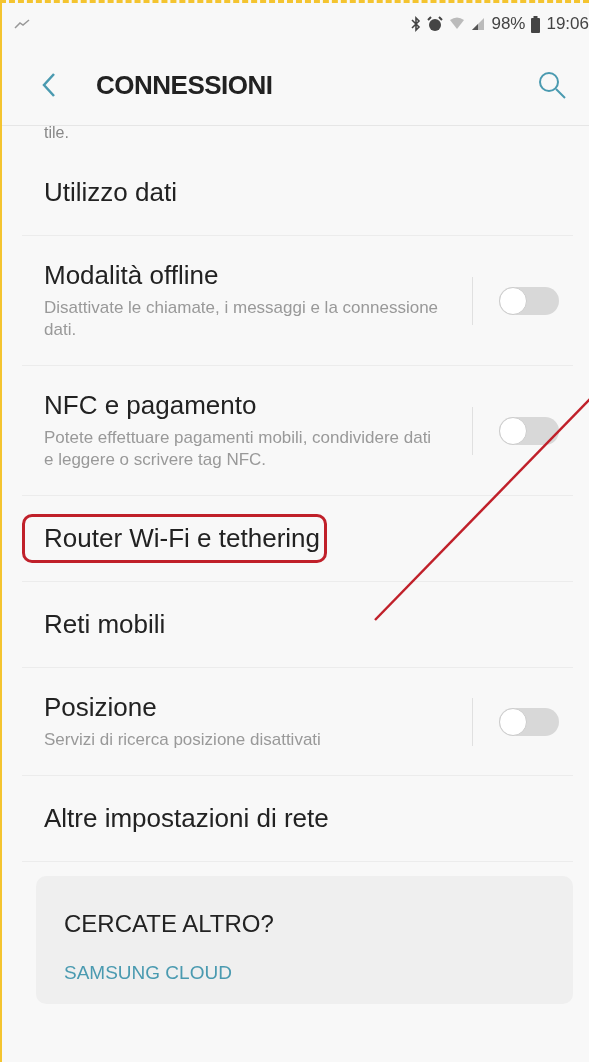 Image resolution: width=589 pixels, height=1062 pixels. What do you see at coordinates (478, 24) in the screenshot?
I see `signal-icon` at bounding box center [478, 24].